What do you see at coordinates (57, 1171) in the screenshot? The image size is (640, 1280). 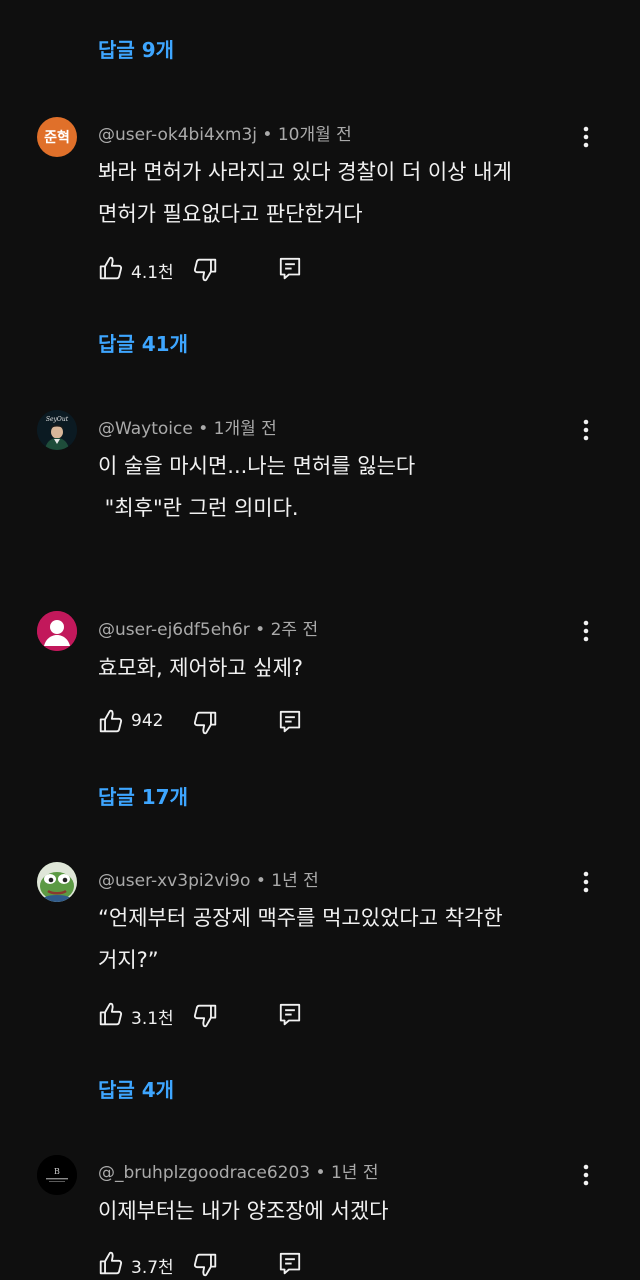 I see `svg-text: B` at bounding box center [57, 1171].